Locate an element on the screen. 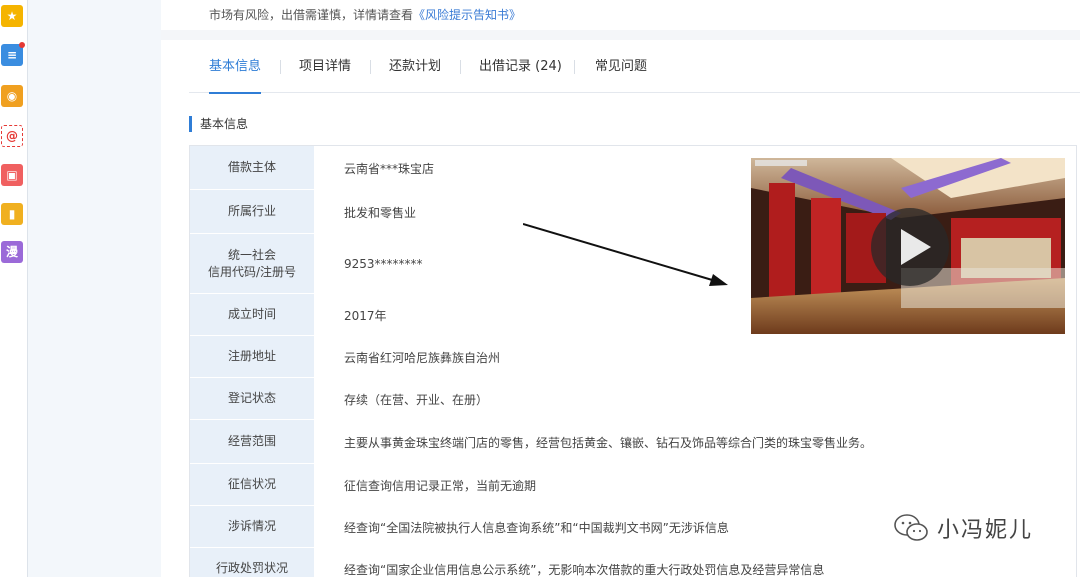 The width and height of the screenshot is (1080, 577). row-label: 成立时间 is located at coordinates (252, 315).